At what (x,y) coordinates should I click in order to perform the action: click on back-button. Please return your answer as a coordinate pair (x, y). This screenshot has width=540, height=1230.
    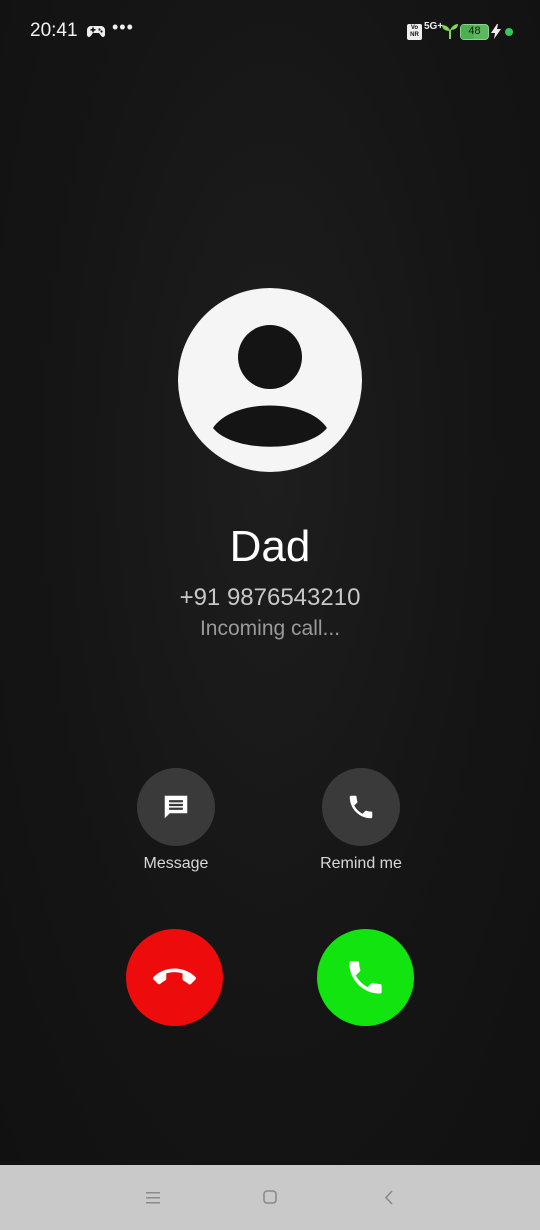
    Looking at the image, I should click on (389, 1198).